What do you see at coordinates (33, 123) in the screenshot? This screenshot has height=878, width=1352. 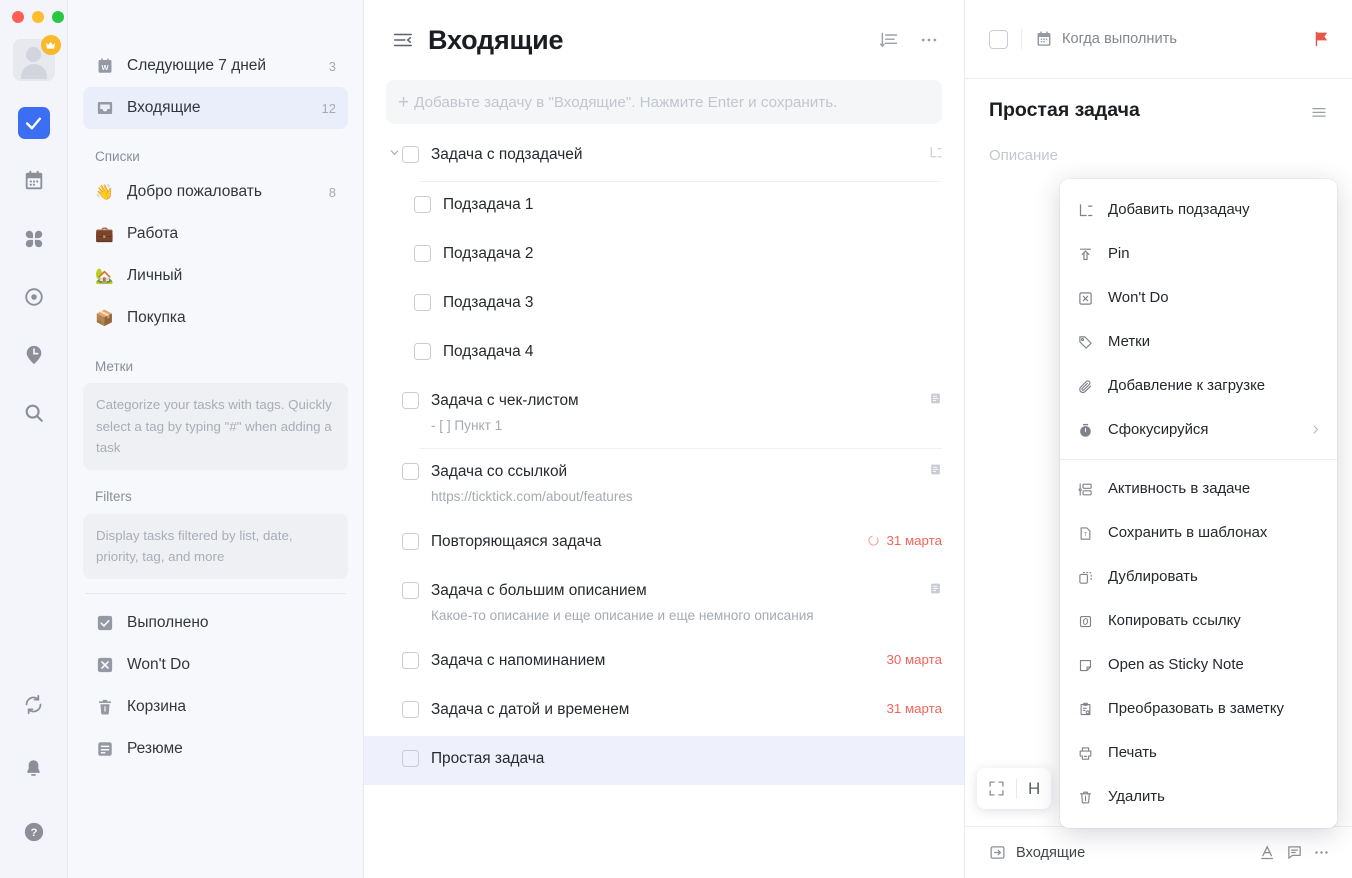 I see `rail-item-tasks` at bounding box center [33, 123].